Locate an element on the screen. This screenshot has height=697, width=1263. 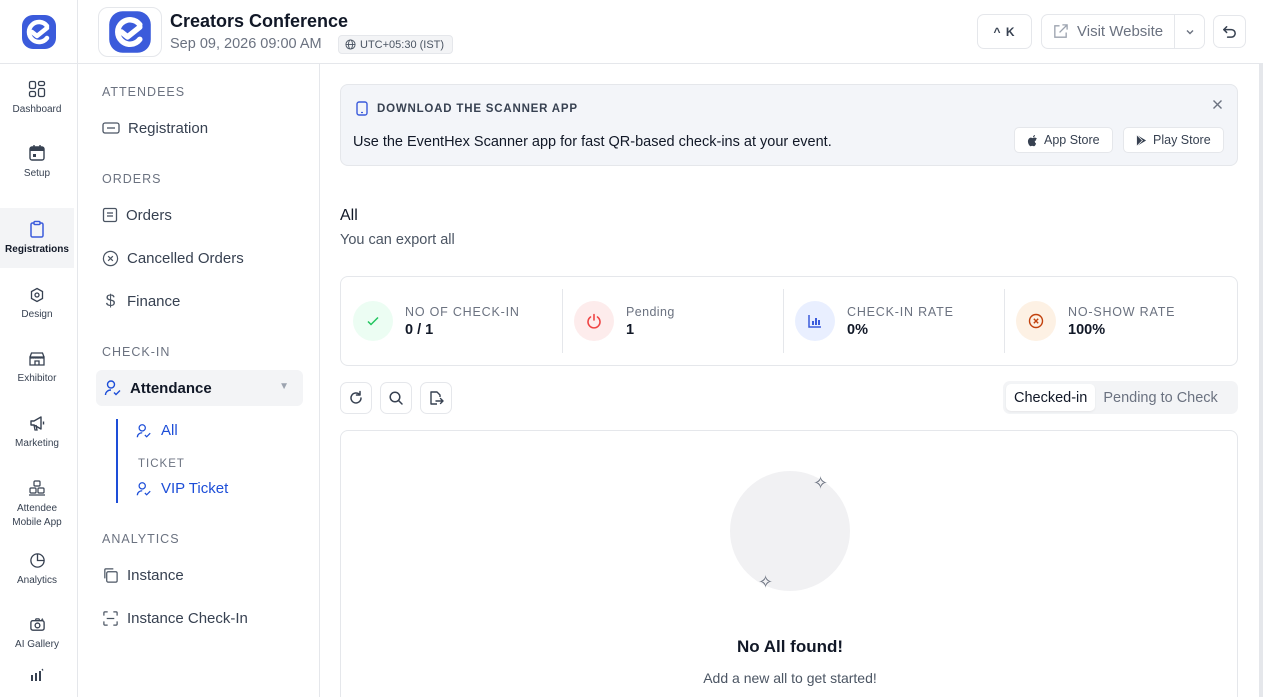
filter-pending: Pending to Check is located at coordinates (1160, 397).